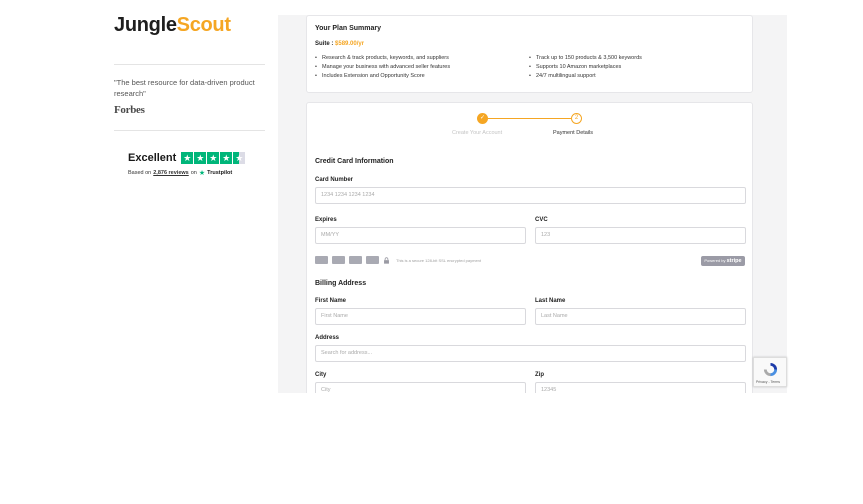 Image resolution: width=863 pixels, height=504 pixels. Describe the element at coordinates (129, 110) in the screenshot. I see `forbes-logo: Forbes` at that location.